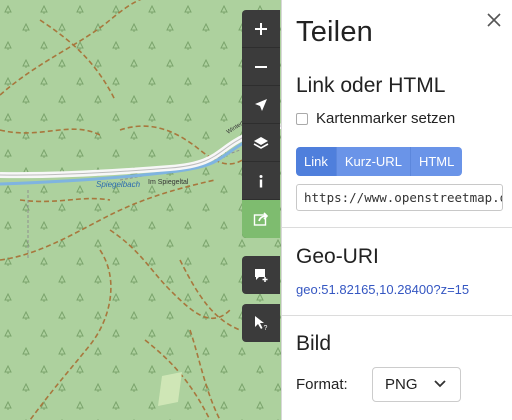 This screenshot has height=420, width=512. I want to click on geo-section-heading: Geo-URI, so click(337, 256).